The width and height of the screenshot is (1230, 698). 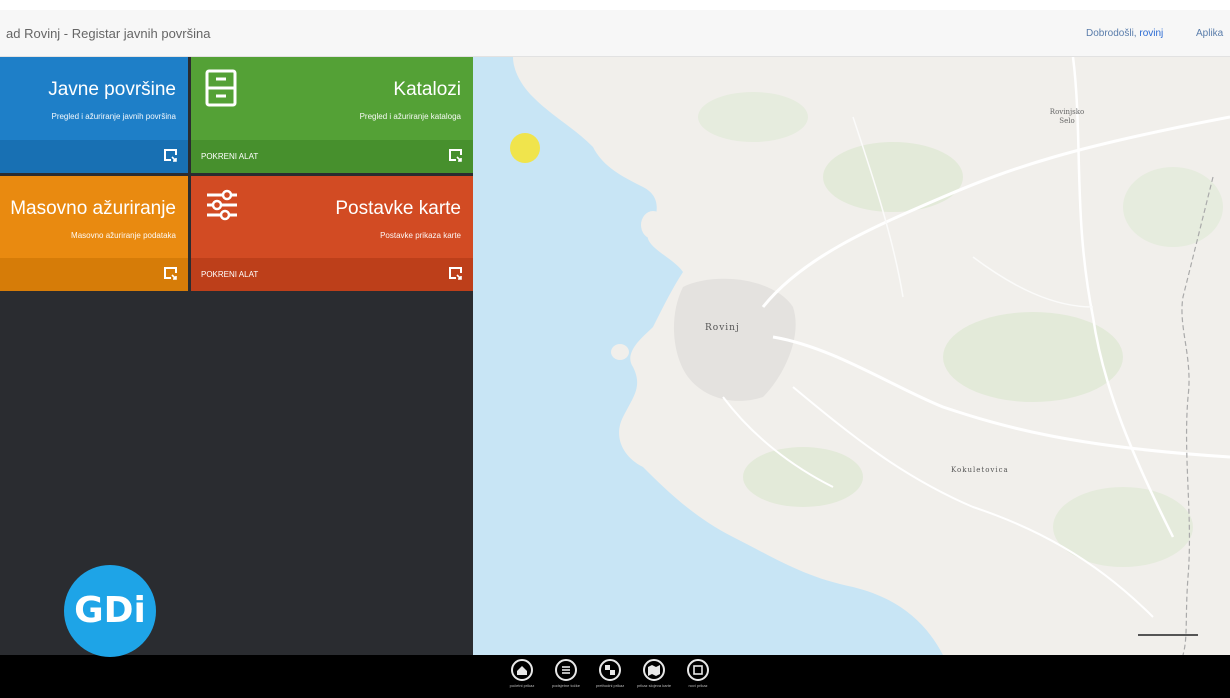 I want to click on map-icon, so click(x=654, y=670).